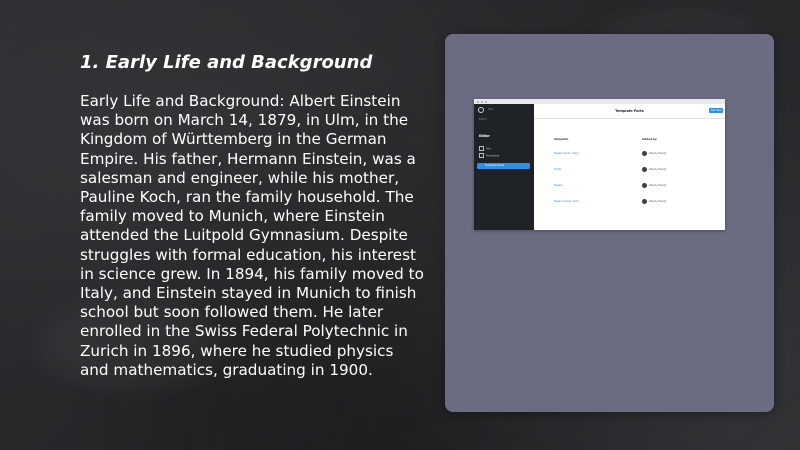 The height and width of the screenshot is (450, 800). What do you see at coordinates (558, 169) in the screenshot?
I see `table-row-template: Footer` at bounding box center [558, 169].